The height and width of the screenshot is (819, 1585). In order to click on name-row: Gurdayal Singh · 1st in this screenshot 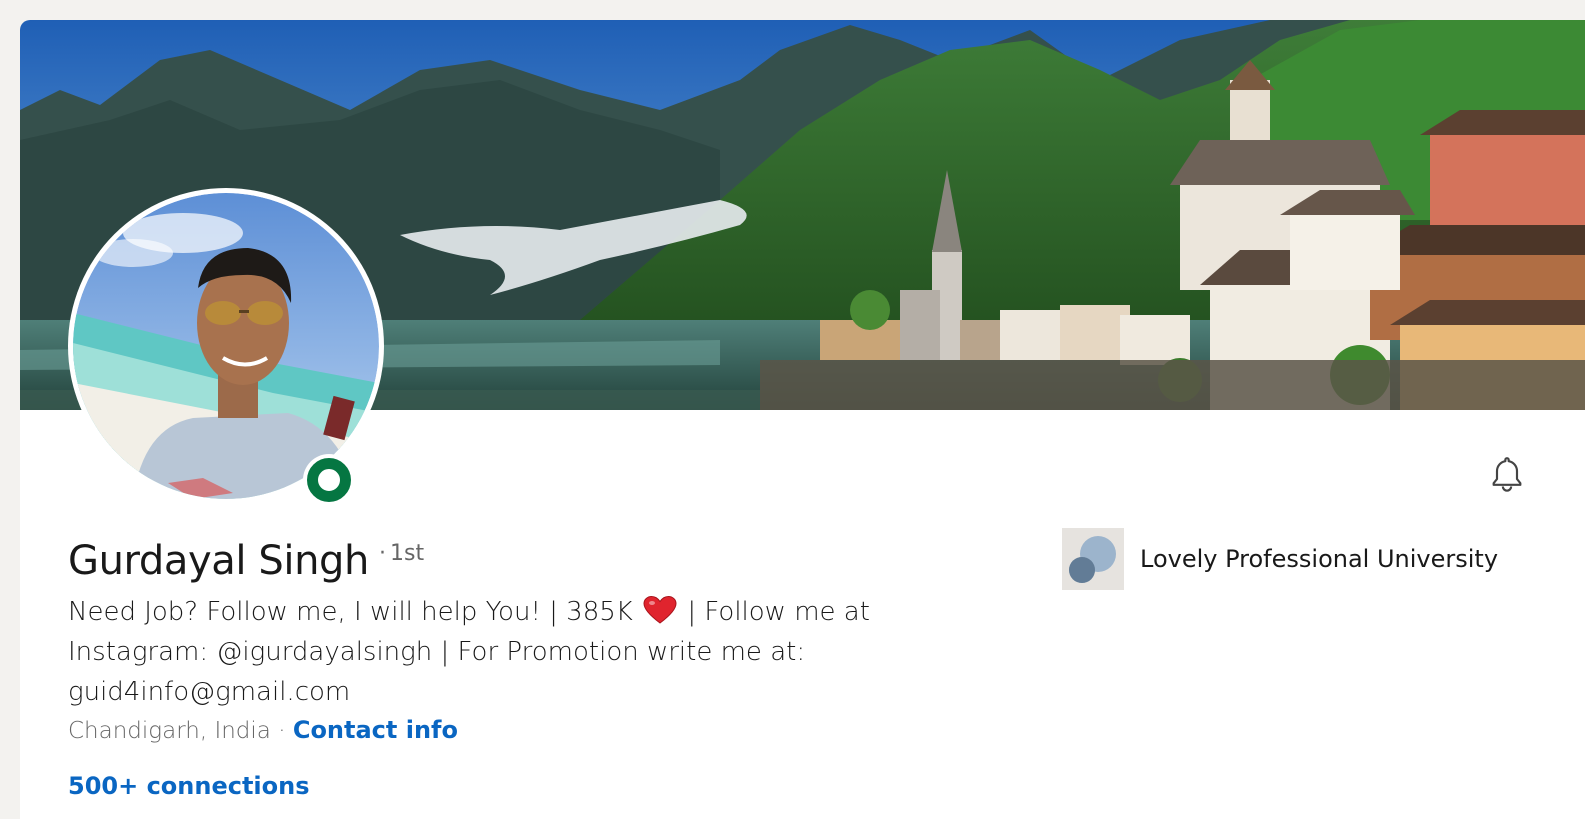, I will do `click(246, 561)`.